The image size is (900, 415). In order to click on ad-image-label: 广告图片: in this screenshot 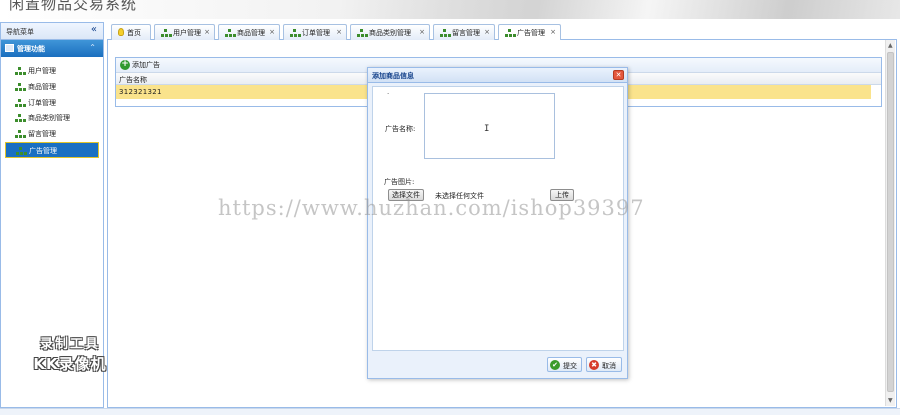, I will do `click(399, 182)`.